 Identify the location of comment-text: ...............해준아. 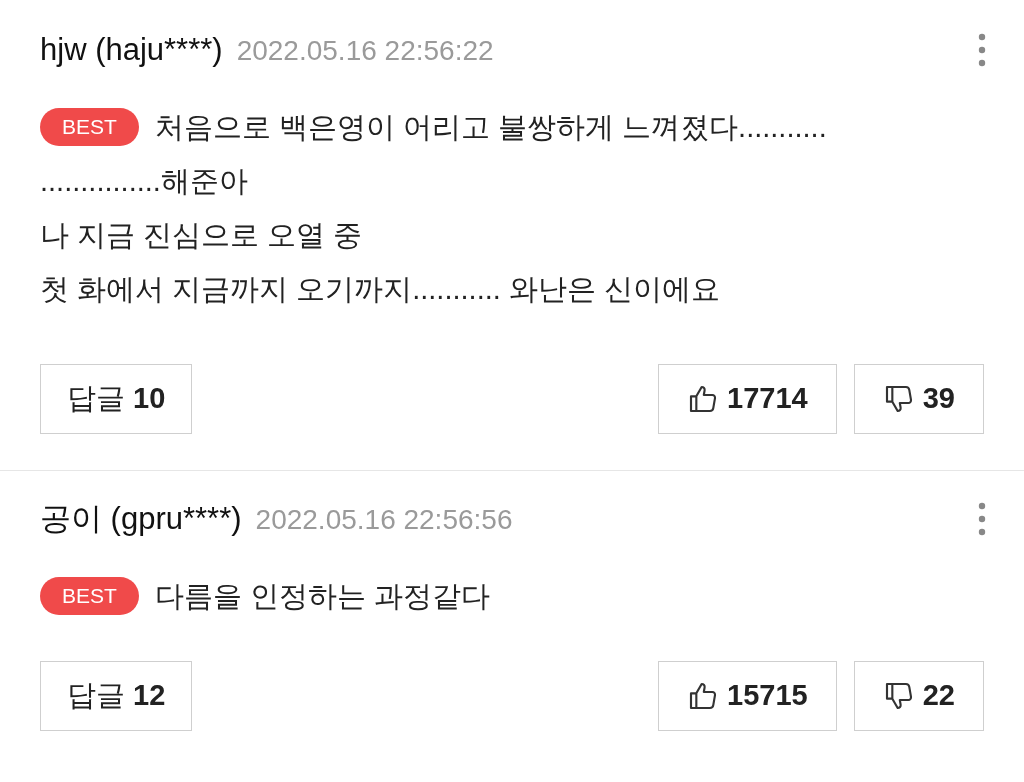
(144, 181).